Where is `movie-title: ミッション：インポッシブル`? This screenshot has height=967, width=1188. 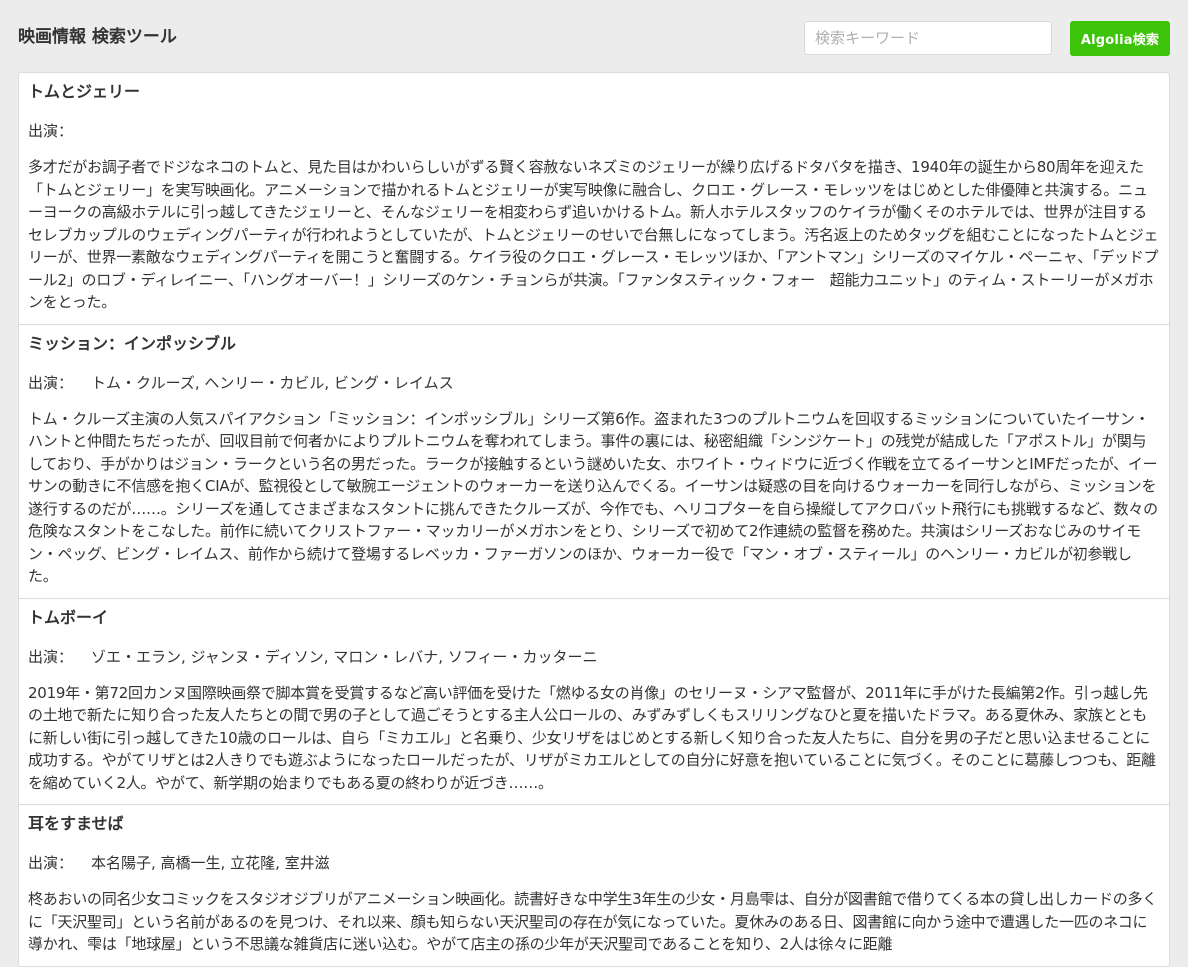 movie-title: ミッション：インポッシブル is located at coordinates (132, 343).